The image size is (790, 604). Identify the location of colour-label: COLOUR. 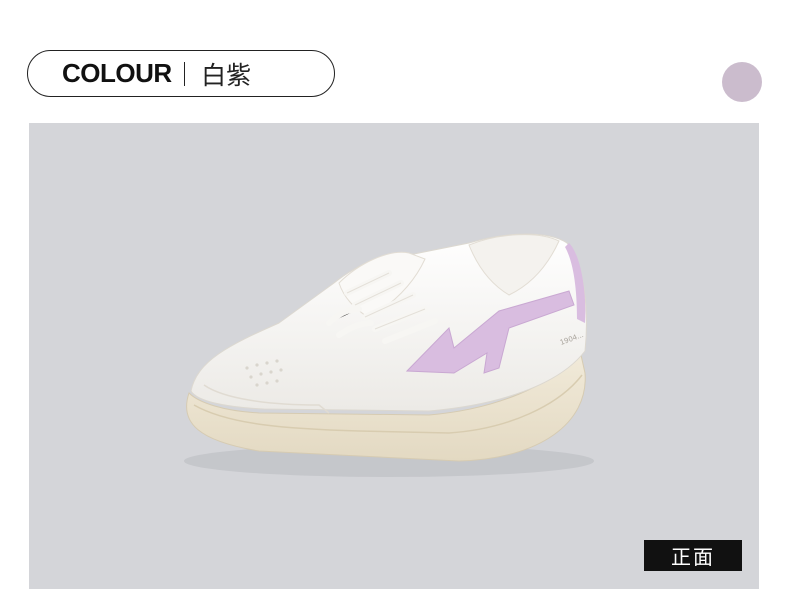
(117, 73).